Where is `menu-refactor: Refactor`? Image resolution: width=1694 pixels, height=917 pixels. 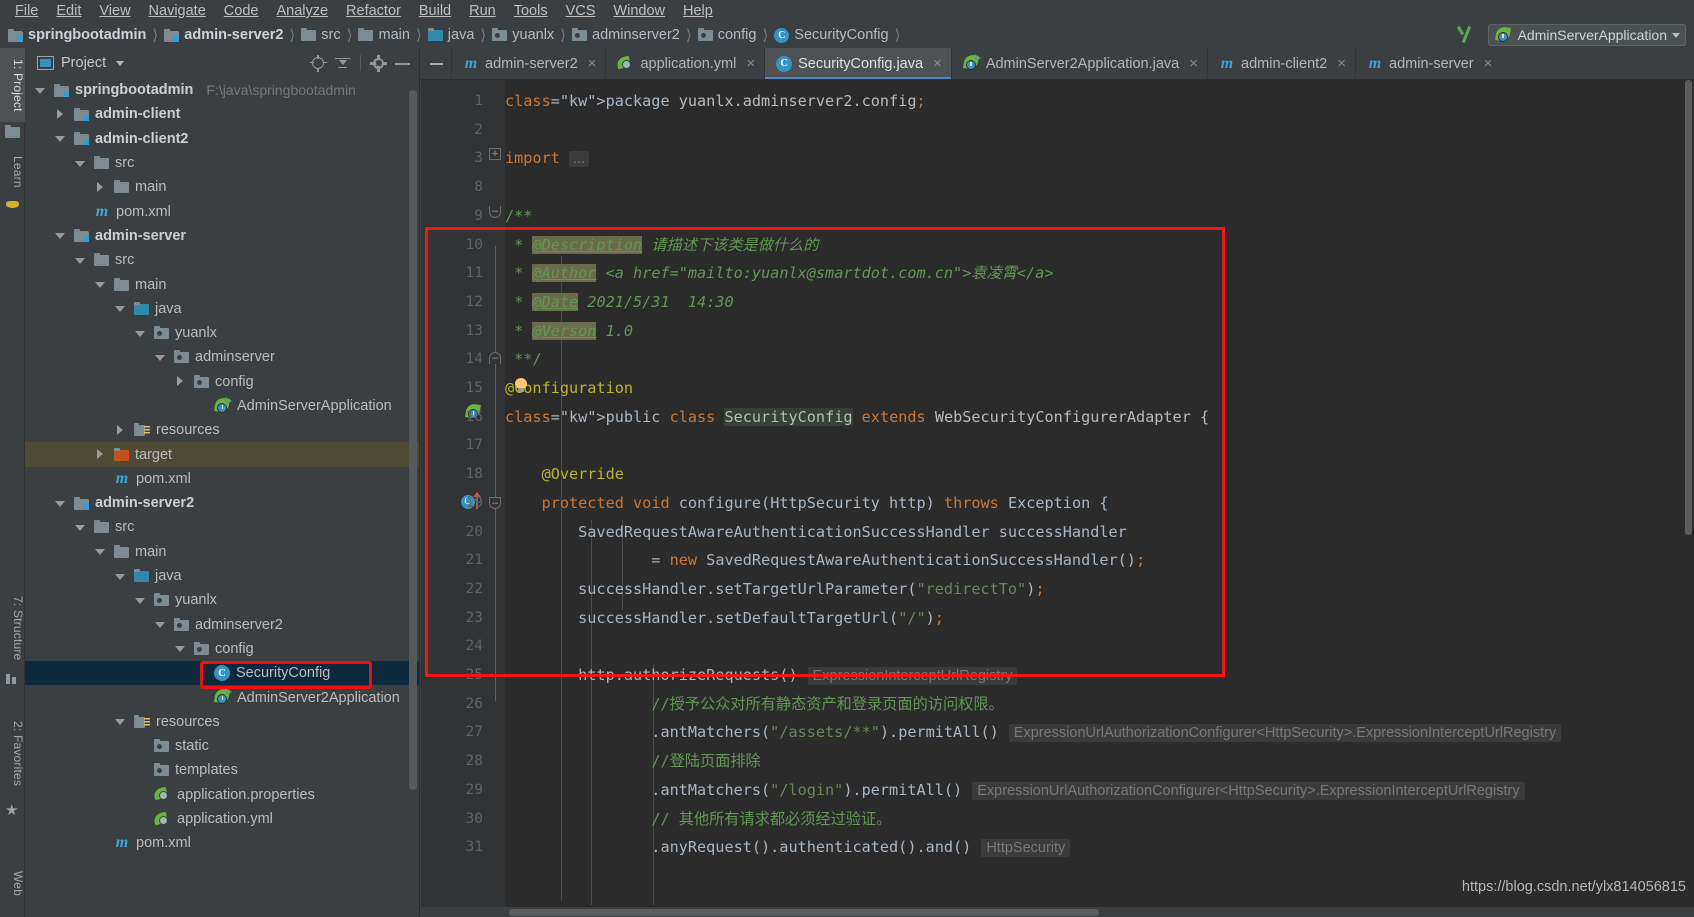
menu-refactor: Refactor is located at coordinates (373, 11).